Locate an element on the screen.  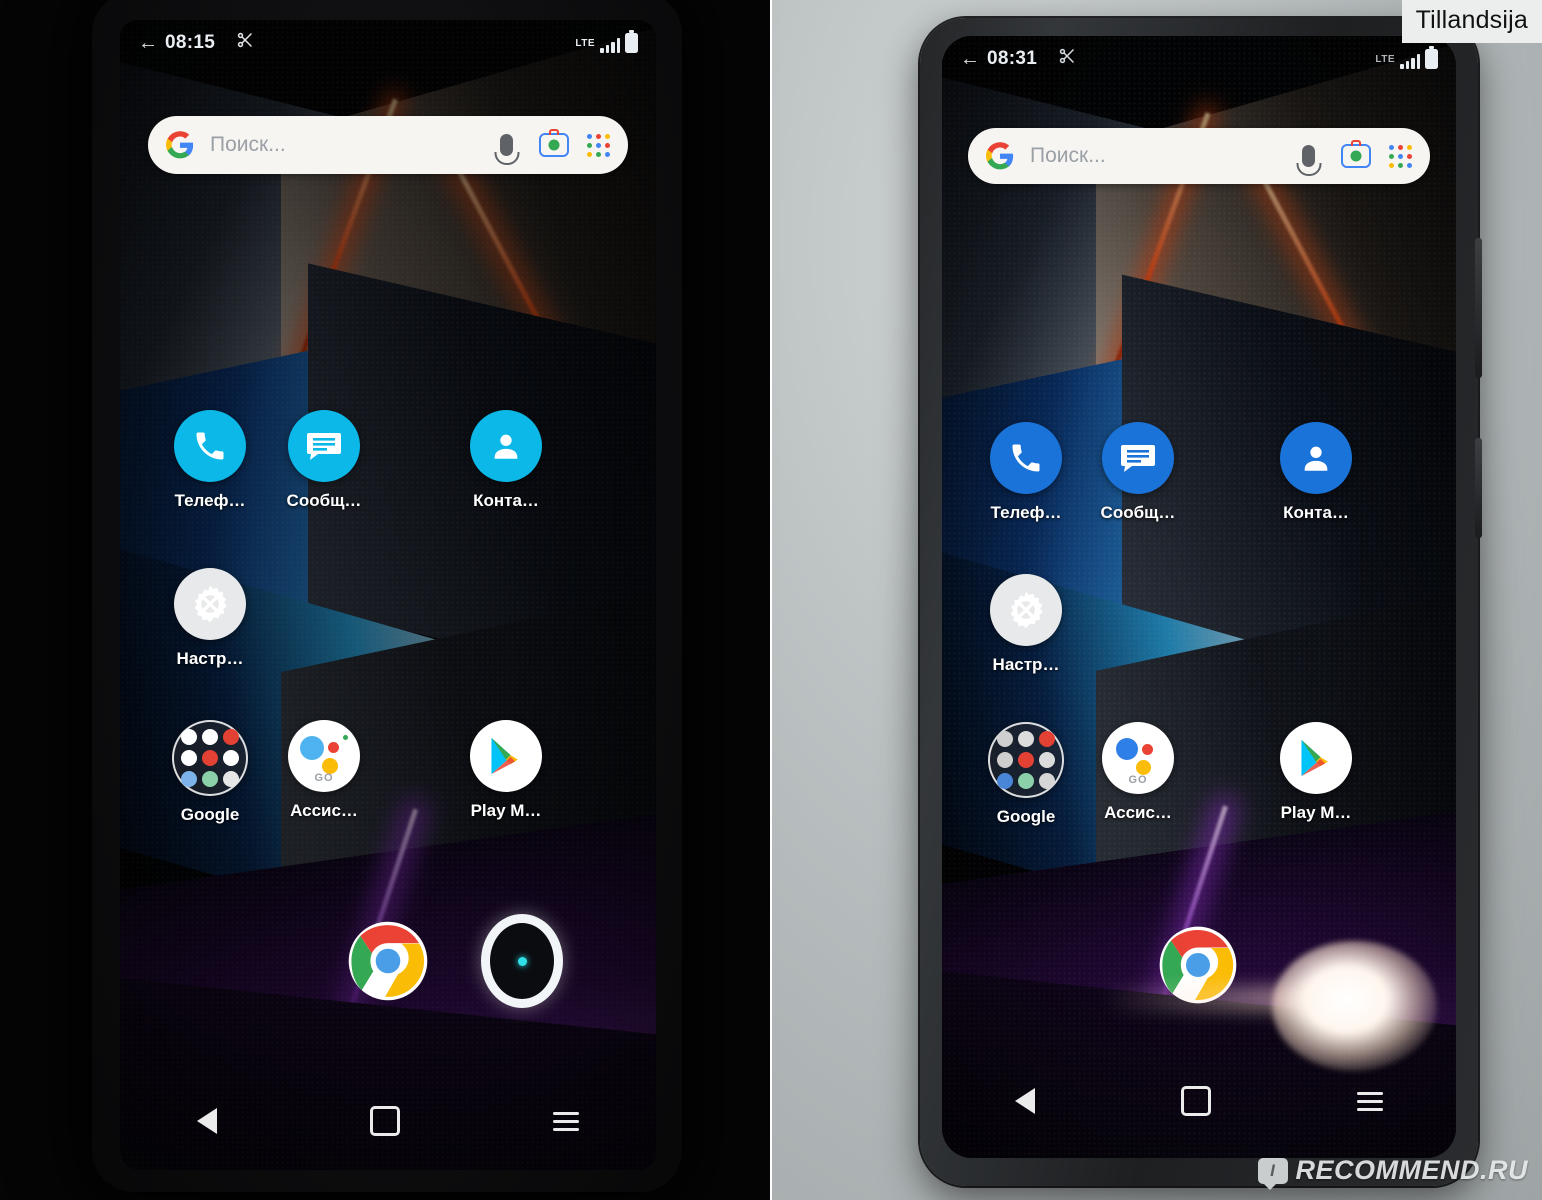
camera-icon is located at coordinates (522, 961).